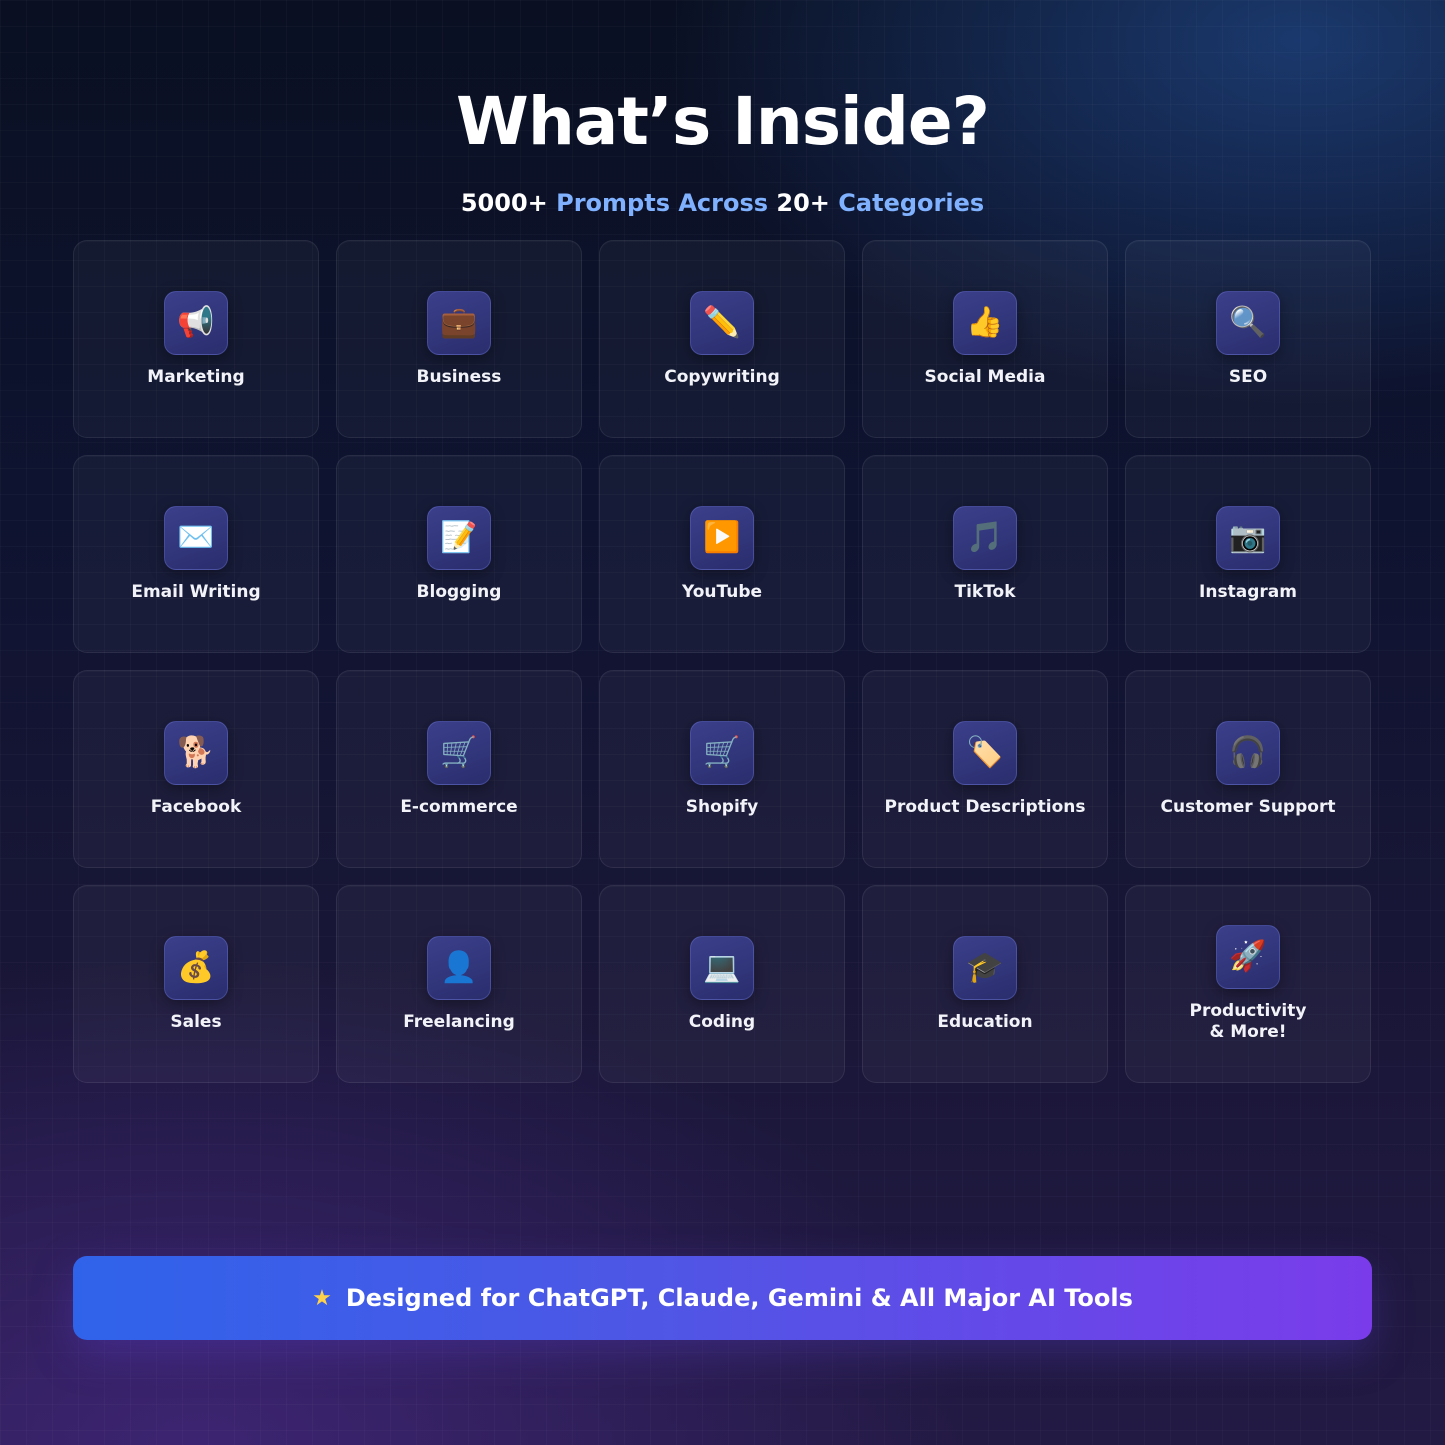  I want to click on price-tag-icon: 🏷️, so click(985, 752).